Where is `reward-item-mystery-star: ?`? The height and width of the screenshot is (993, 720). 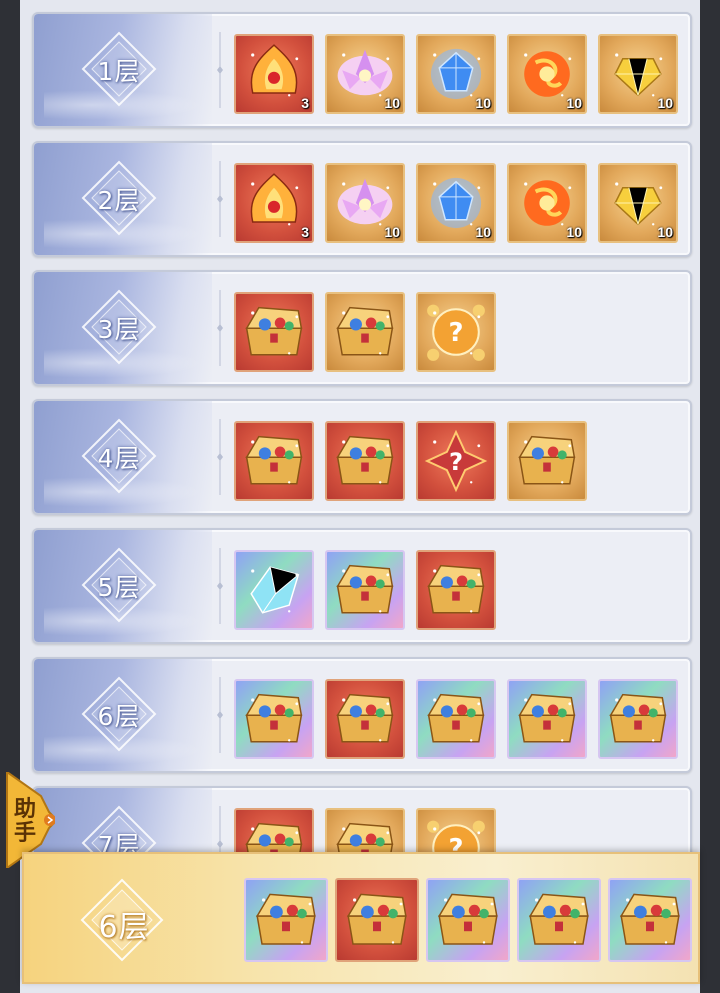 reward-item-mystery-star: ? is located at coordinates (456, 461).